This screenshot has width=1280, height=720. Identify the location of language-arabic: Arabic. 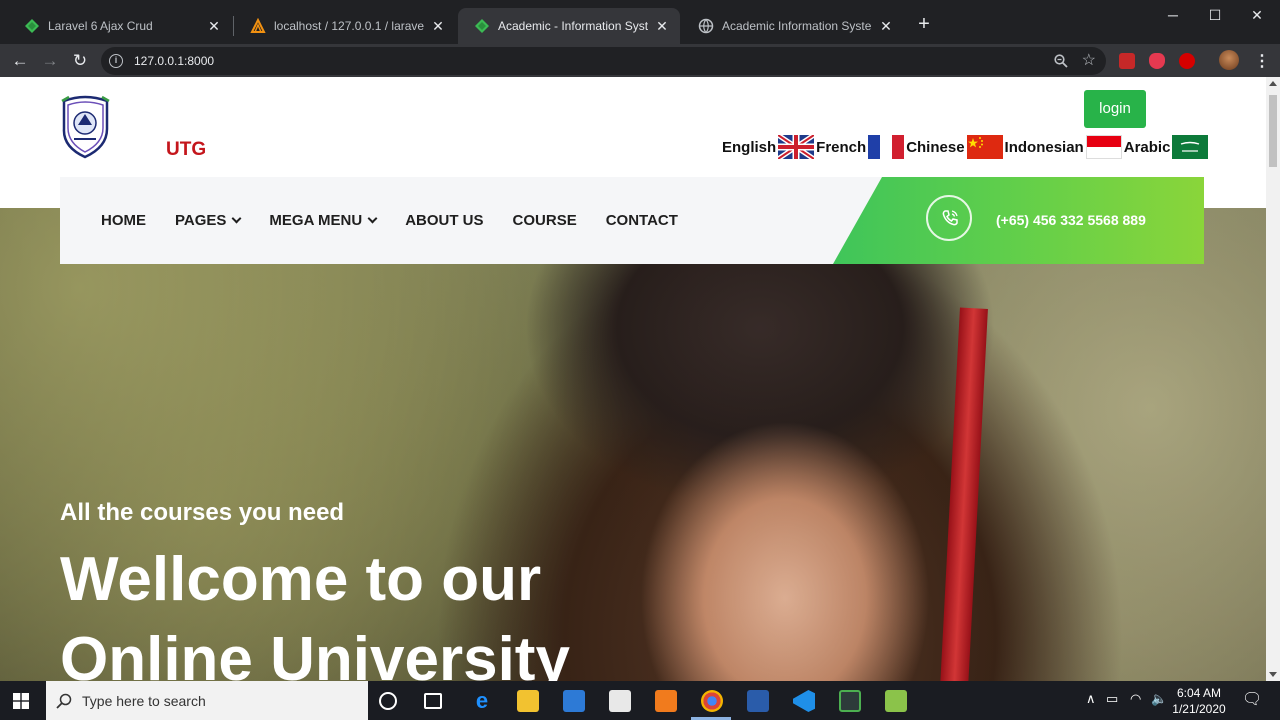
(1167, 147).